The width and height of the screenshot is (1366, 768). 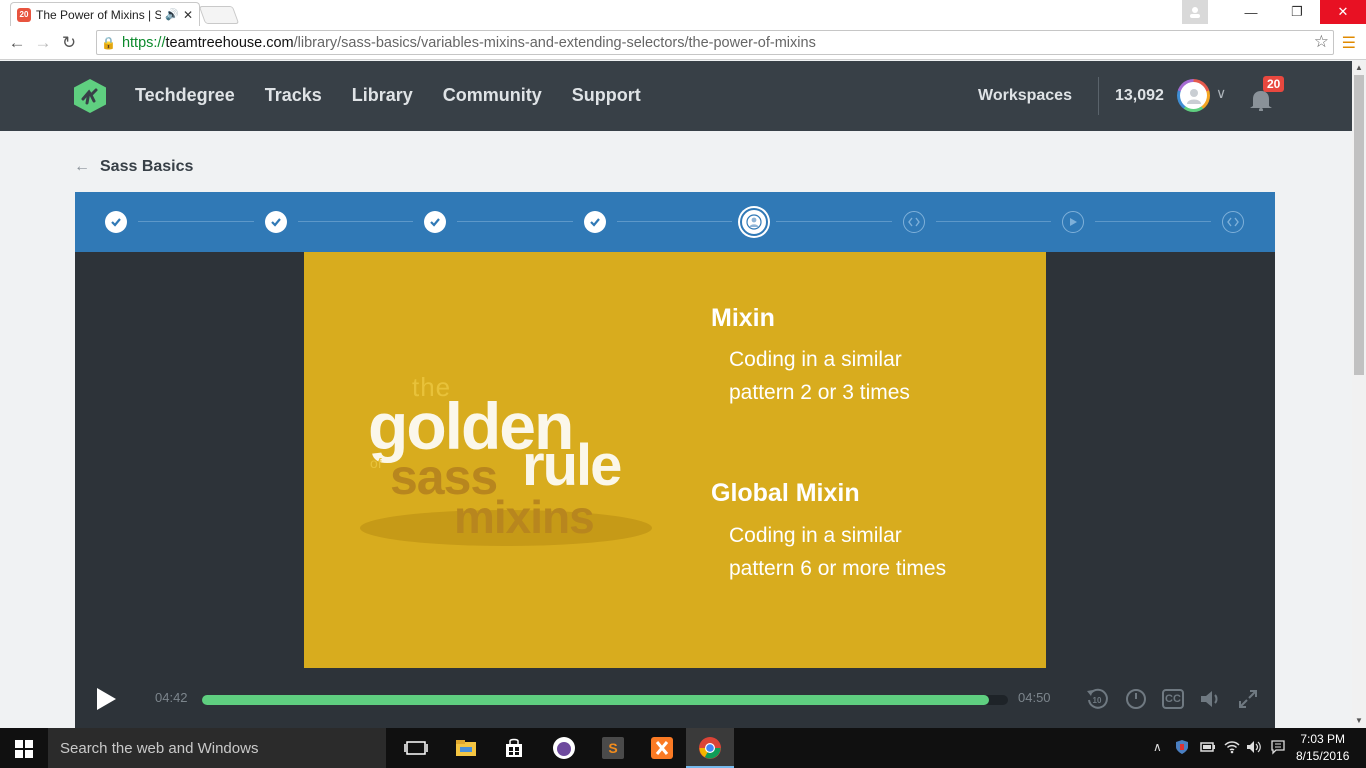 What do you see at coordinates (188, 15) in the screenshot?
I see `tab-close-icon: ✕` at bounding box center [188, 15].